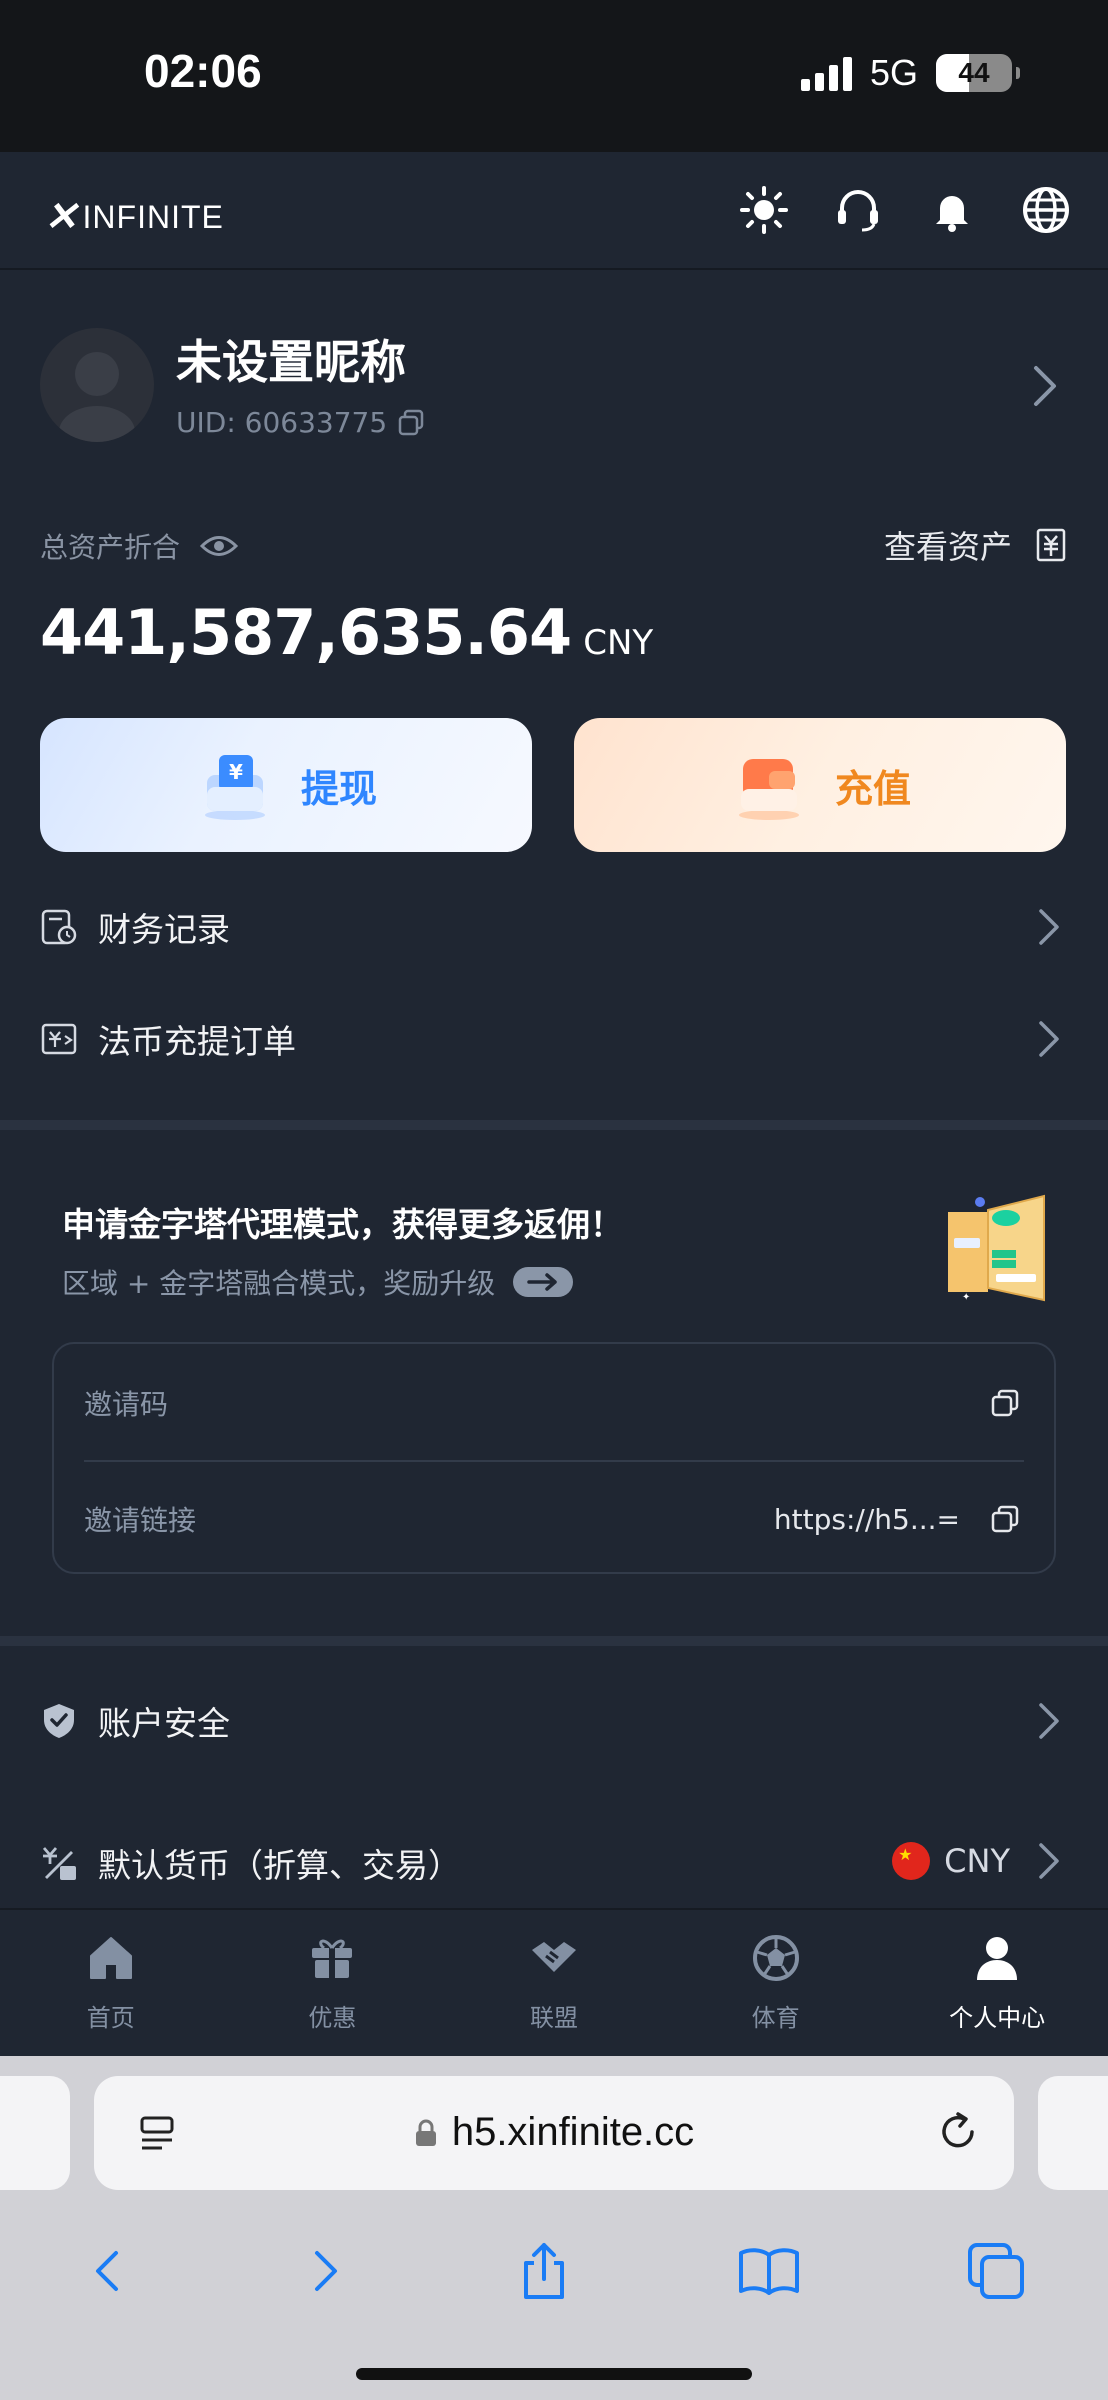  Describe the element at coordinates (543, 1282) in the screenshot. I see `arrow-right-icon` at that location.